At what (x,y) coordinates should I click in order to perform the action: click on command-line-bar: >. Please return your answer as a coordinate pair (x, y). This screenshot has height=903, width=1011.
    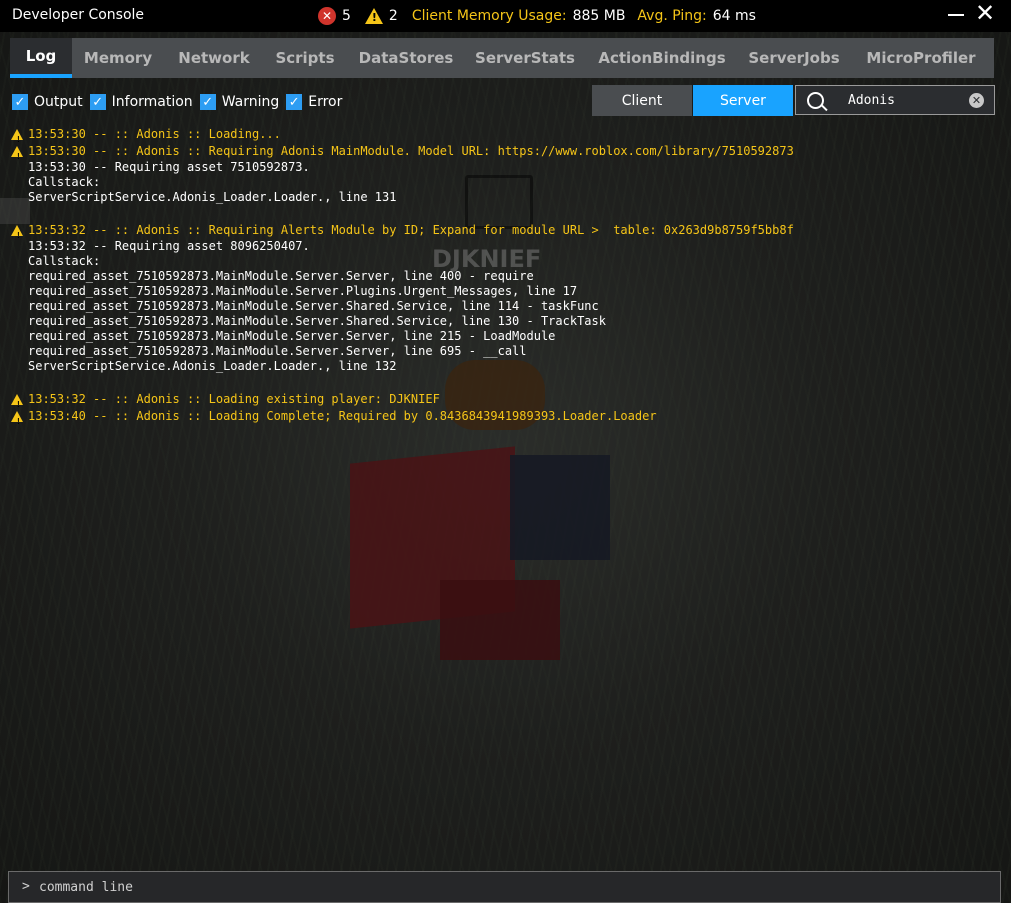
    Looking at the image, I should click on (504, 887).